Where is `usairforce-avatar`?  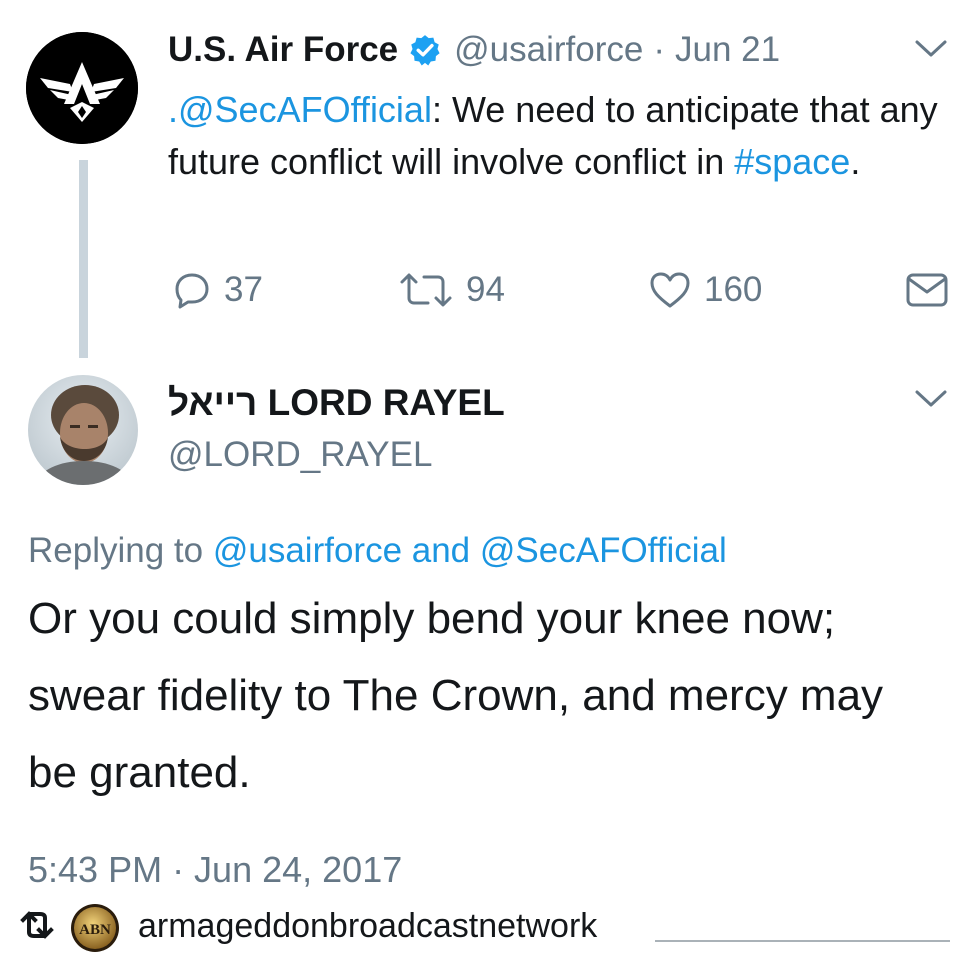 usairforce-avatar is located at coordinates (82, 88).